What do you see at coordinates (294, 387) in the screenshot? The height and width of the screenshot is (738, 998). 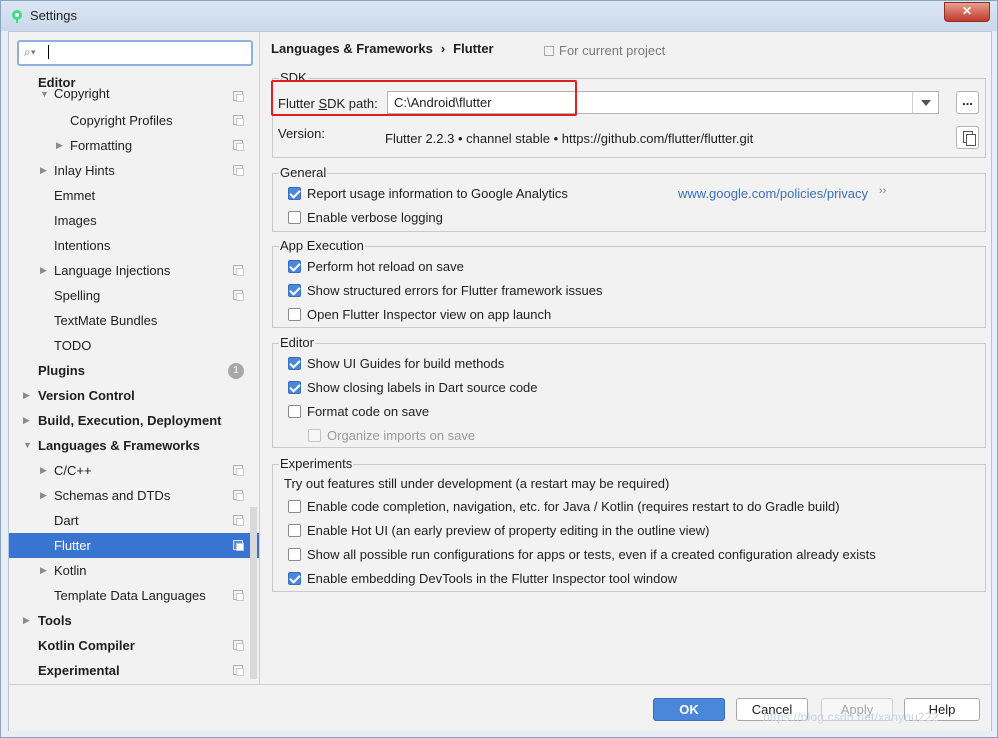 I see `closing-labels-checkbox` at bounding box center [294, 387].